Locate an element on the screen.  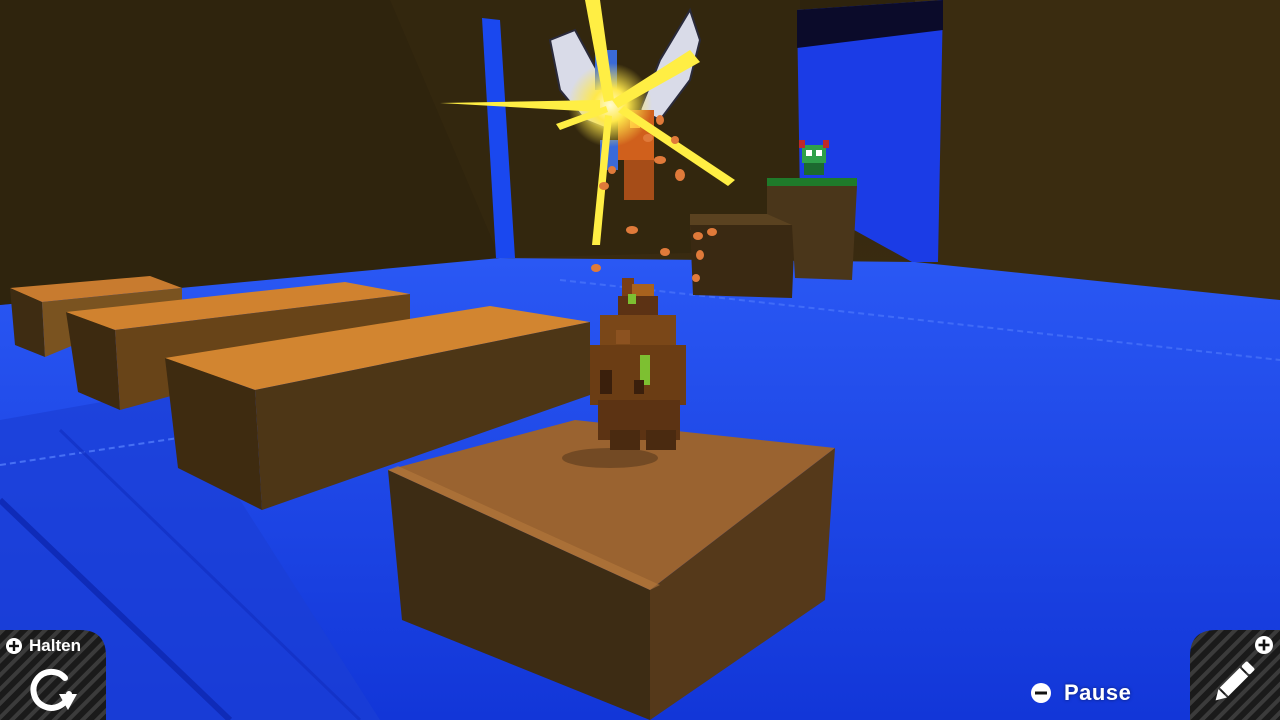
pause-label: Pause is located at coordinates (1098, 692).